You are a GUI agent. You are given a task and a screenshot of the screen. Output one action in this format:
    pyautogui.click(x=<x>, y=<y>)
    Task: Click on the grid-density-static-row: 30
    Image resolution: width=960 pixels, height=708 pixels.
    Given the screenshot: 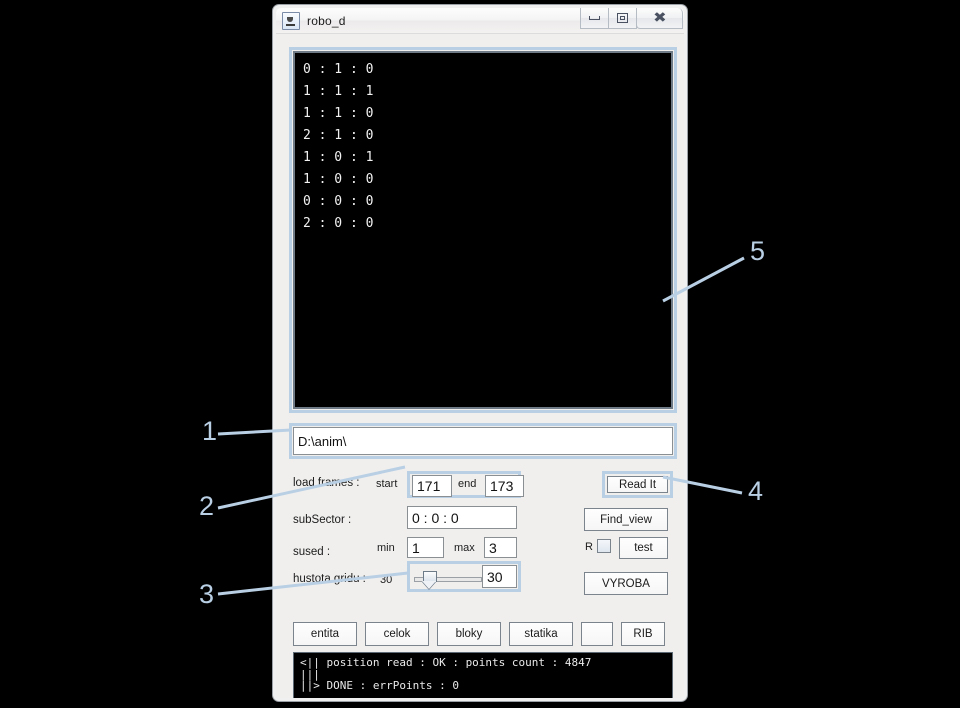 What is the action you would take?
    pyautogui.click(x=386, y=580)
    